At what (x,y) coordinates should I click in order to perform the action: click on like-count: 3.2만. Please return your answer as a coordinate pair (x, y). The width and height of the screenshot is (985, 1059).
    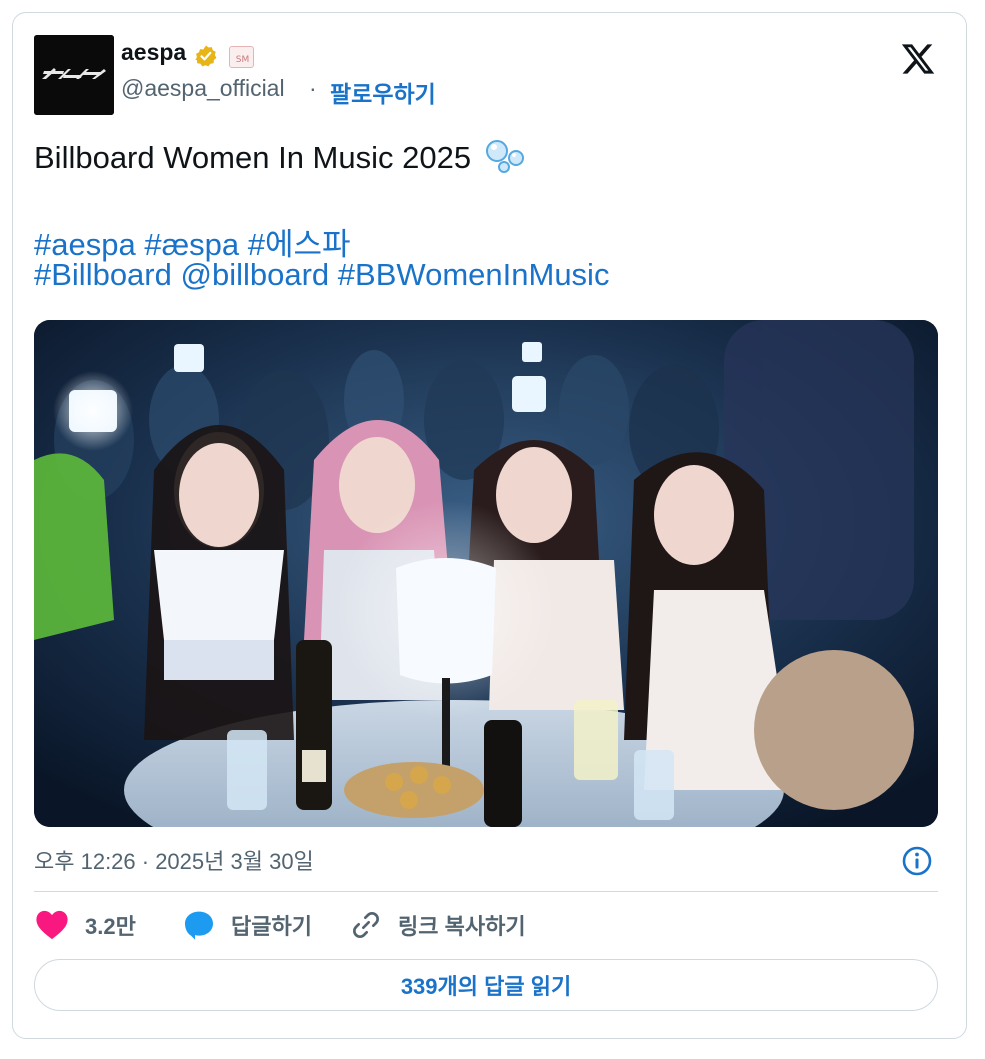
    Looking at the image, I should click on (110, 926).